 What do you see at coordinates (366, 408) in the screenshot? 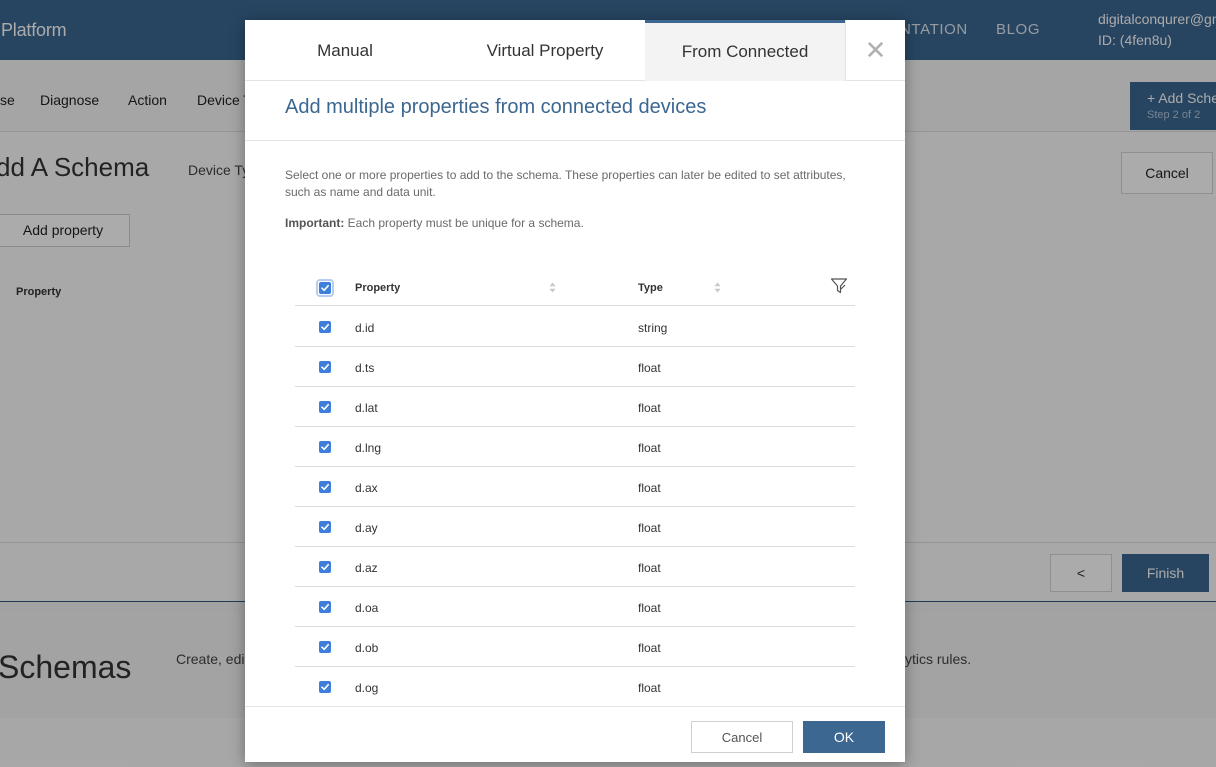
I see `property-name: d.lat` at bounding box center [366, 408].